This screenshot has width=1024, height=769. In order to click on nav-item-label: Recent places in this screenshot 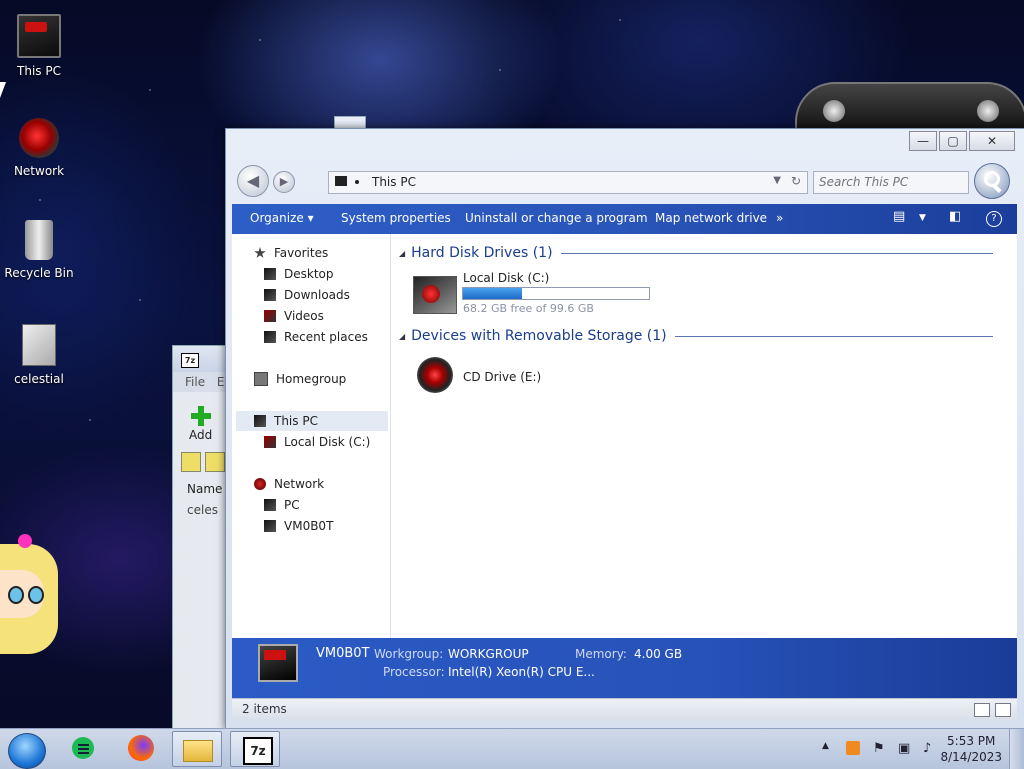, I will do `click(326, 337)`.